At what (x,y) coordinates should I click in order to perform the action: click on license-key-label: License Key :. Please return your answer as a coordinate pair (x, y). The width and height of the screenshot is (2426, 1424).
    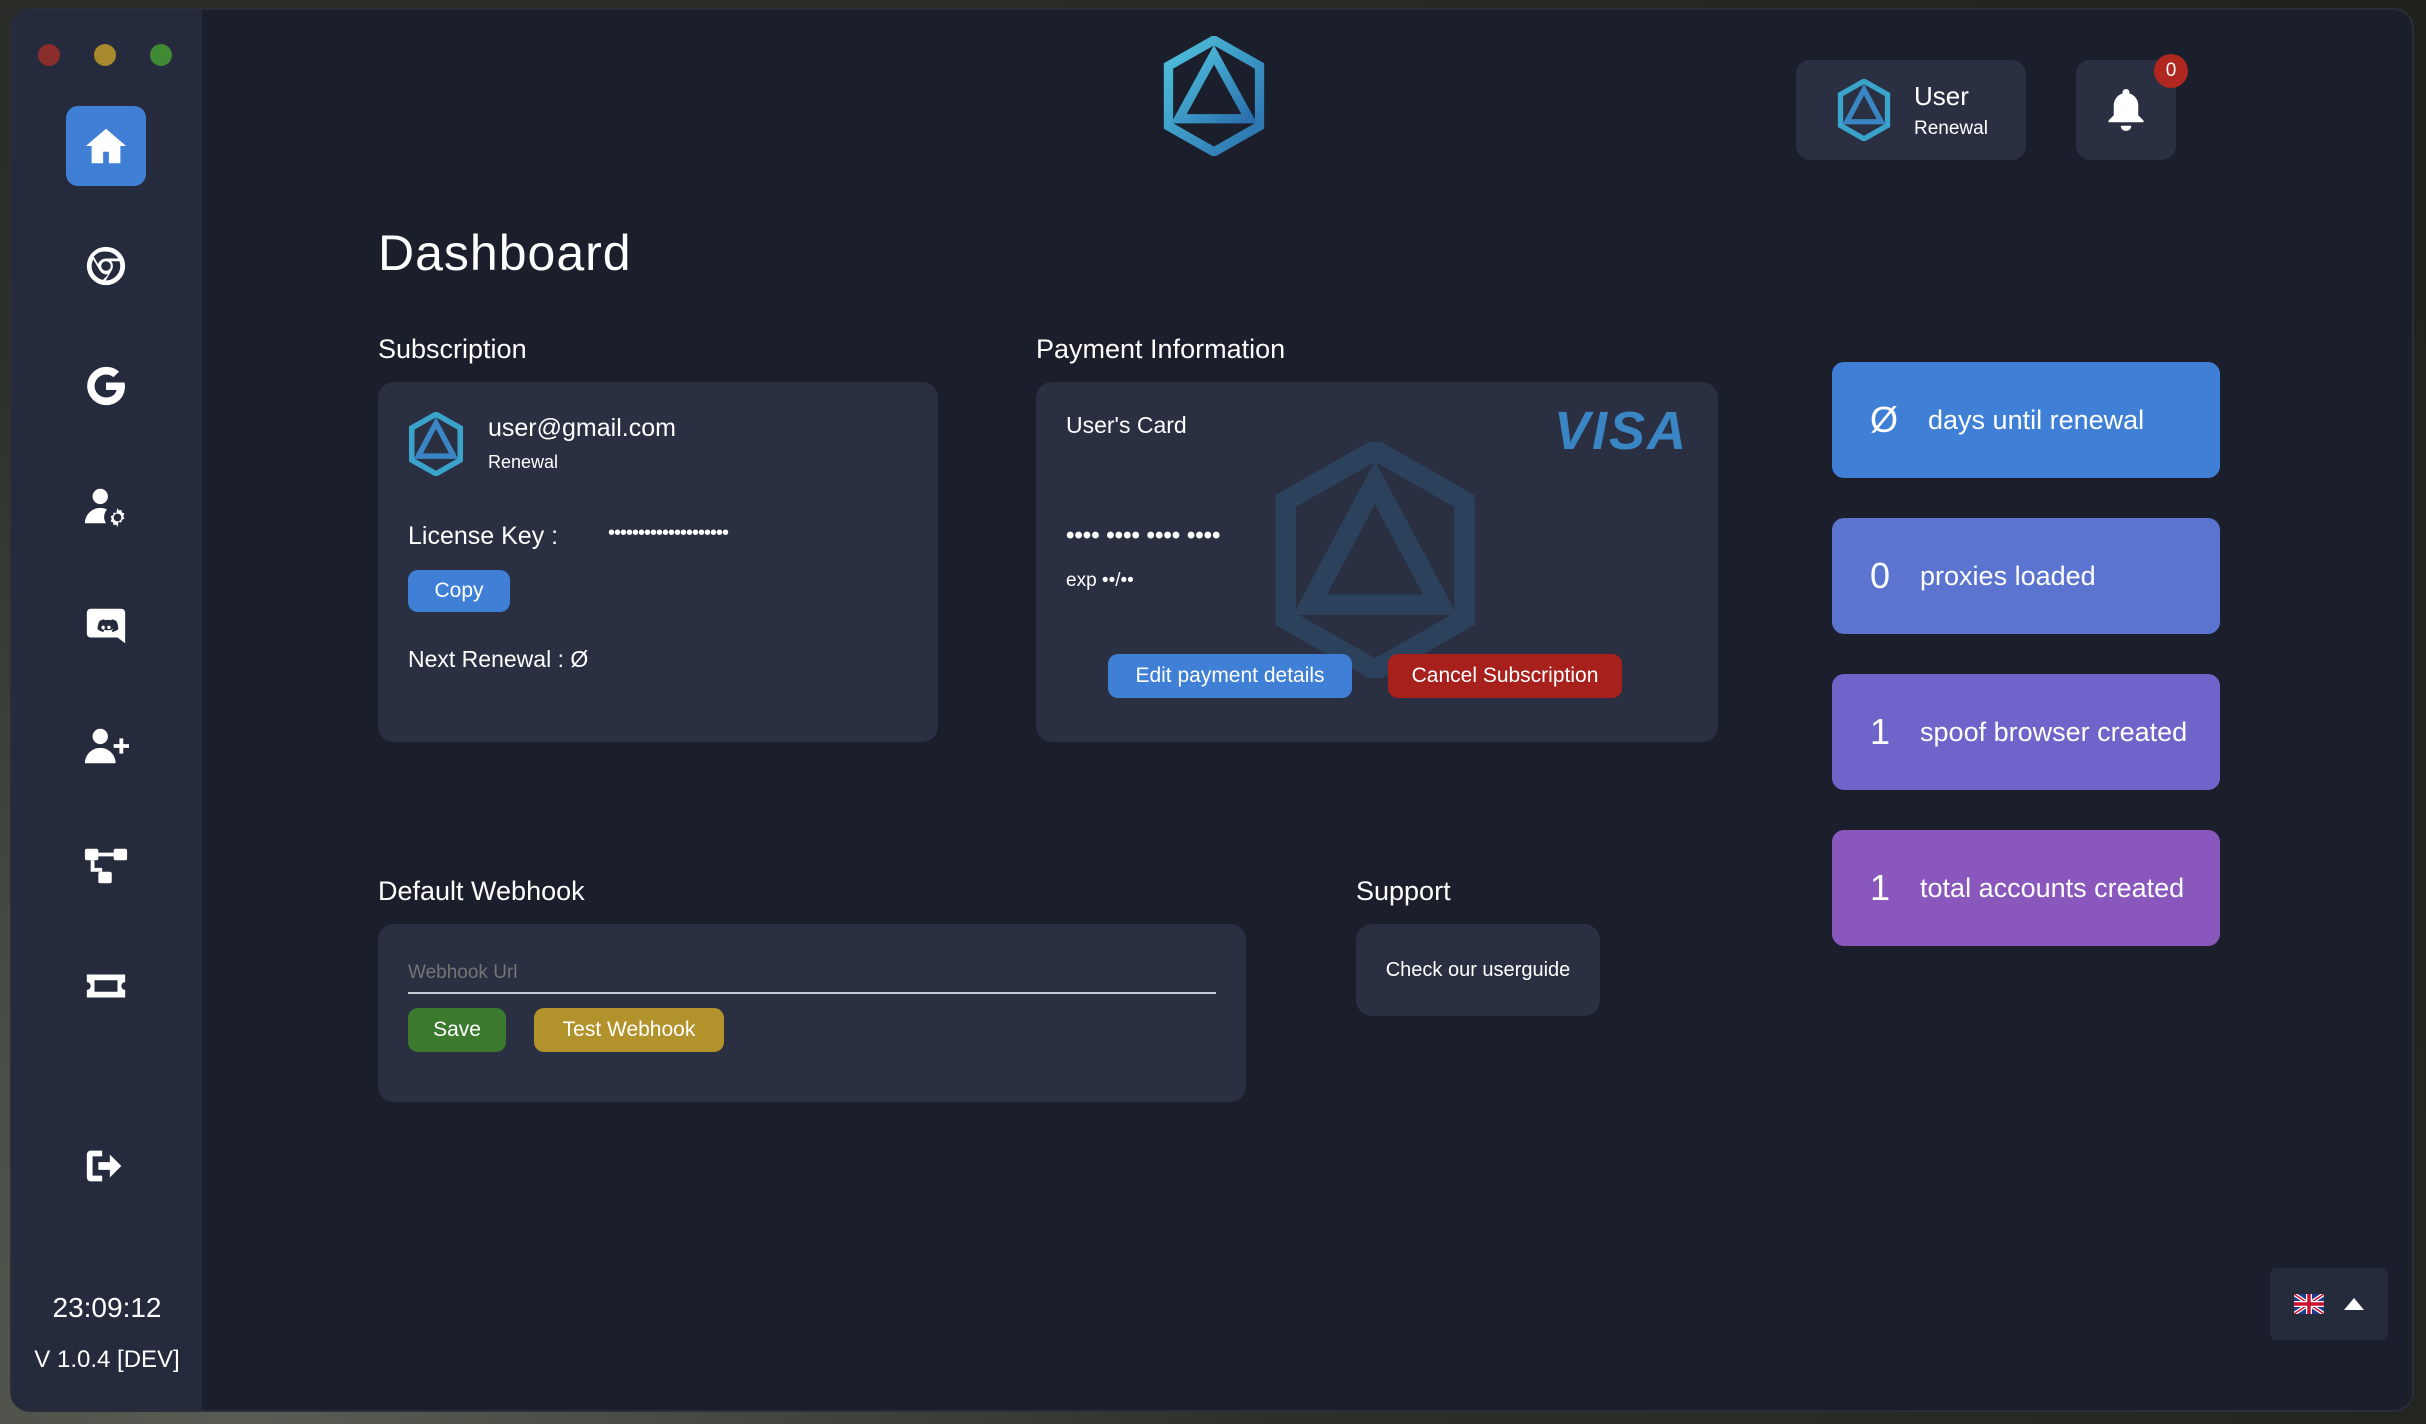
    Looking at the image, I should click on (483, 536).